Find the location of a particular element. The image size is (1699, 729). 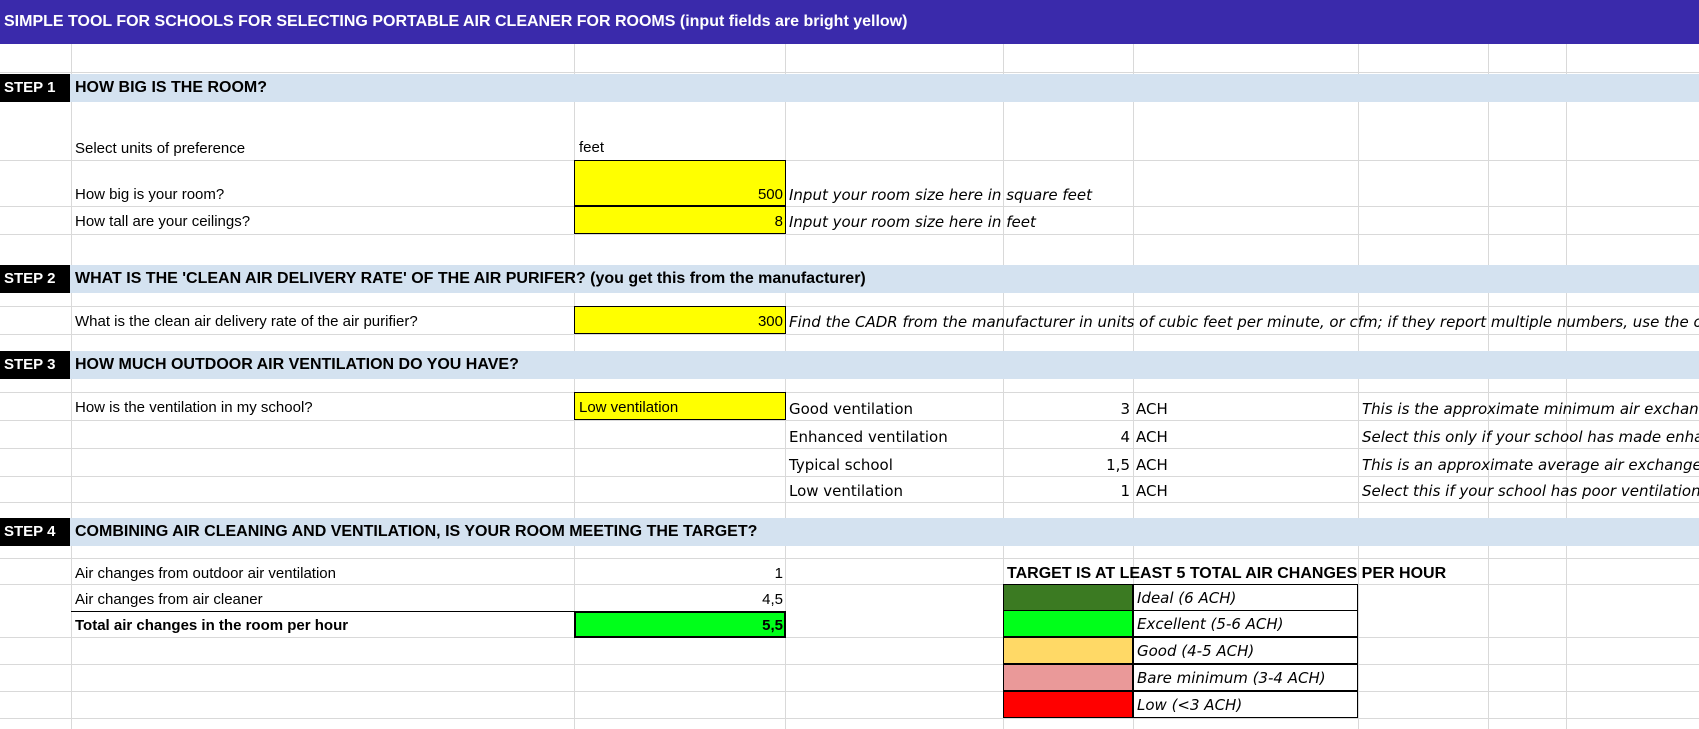

option-ach: 4 is located at coordinates (1125, 437).